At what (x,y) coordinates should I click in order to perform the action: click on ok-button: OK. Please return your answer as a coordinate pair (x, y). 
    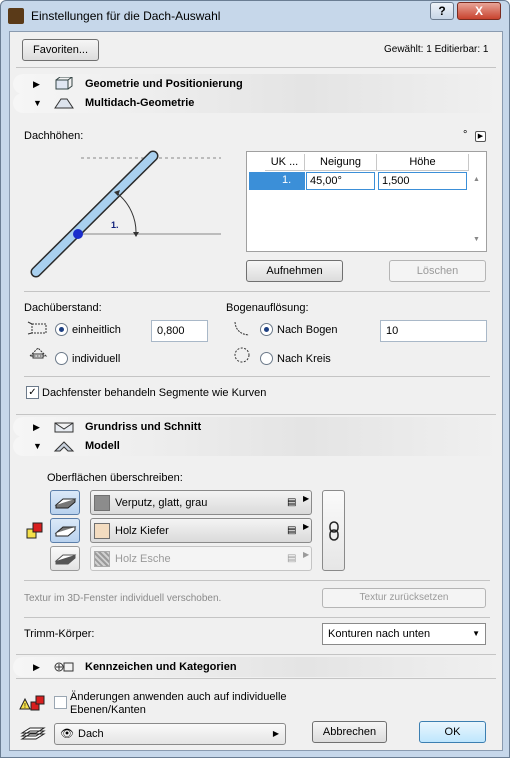
    Looking at the image, I should click on (452, 732).